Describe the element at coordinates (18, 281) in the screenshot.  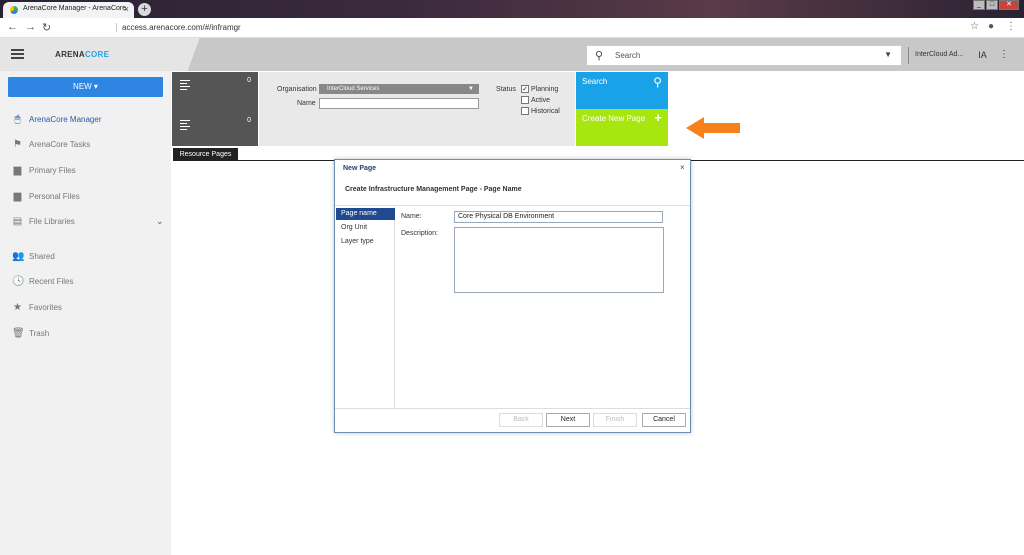
I see `clock-icon: 🕓` at that location.